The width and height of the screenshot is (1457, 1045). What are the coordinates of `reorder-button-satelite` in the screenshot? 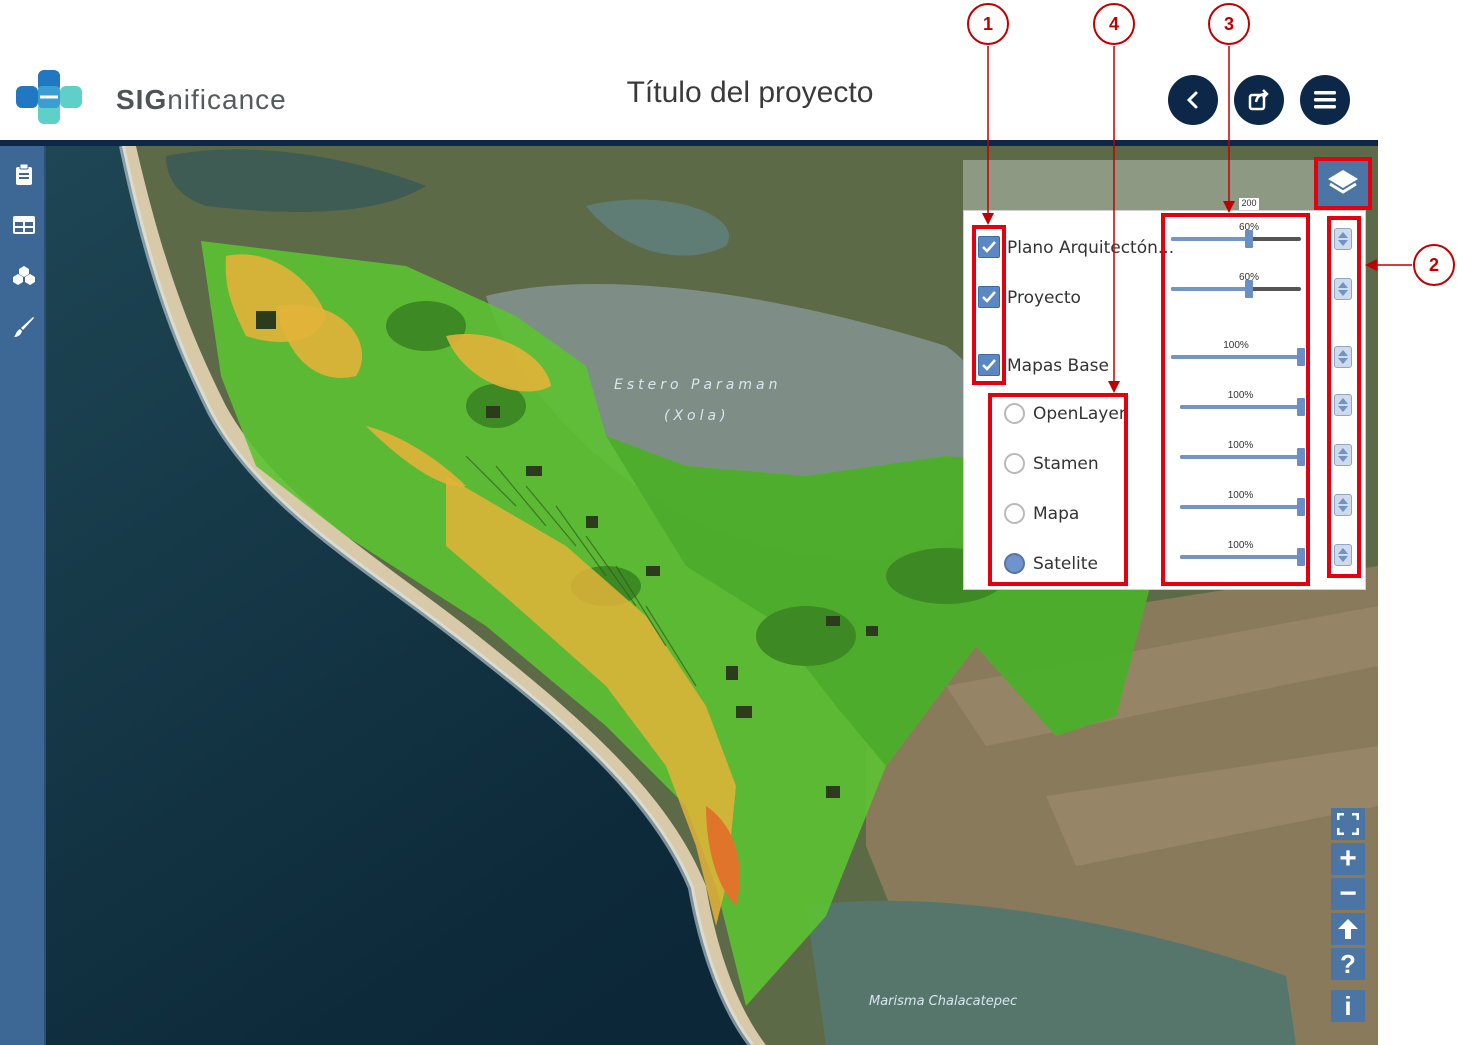 It's located at (1343, 555).